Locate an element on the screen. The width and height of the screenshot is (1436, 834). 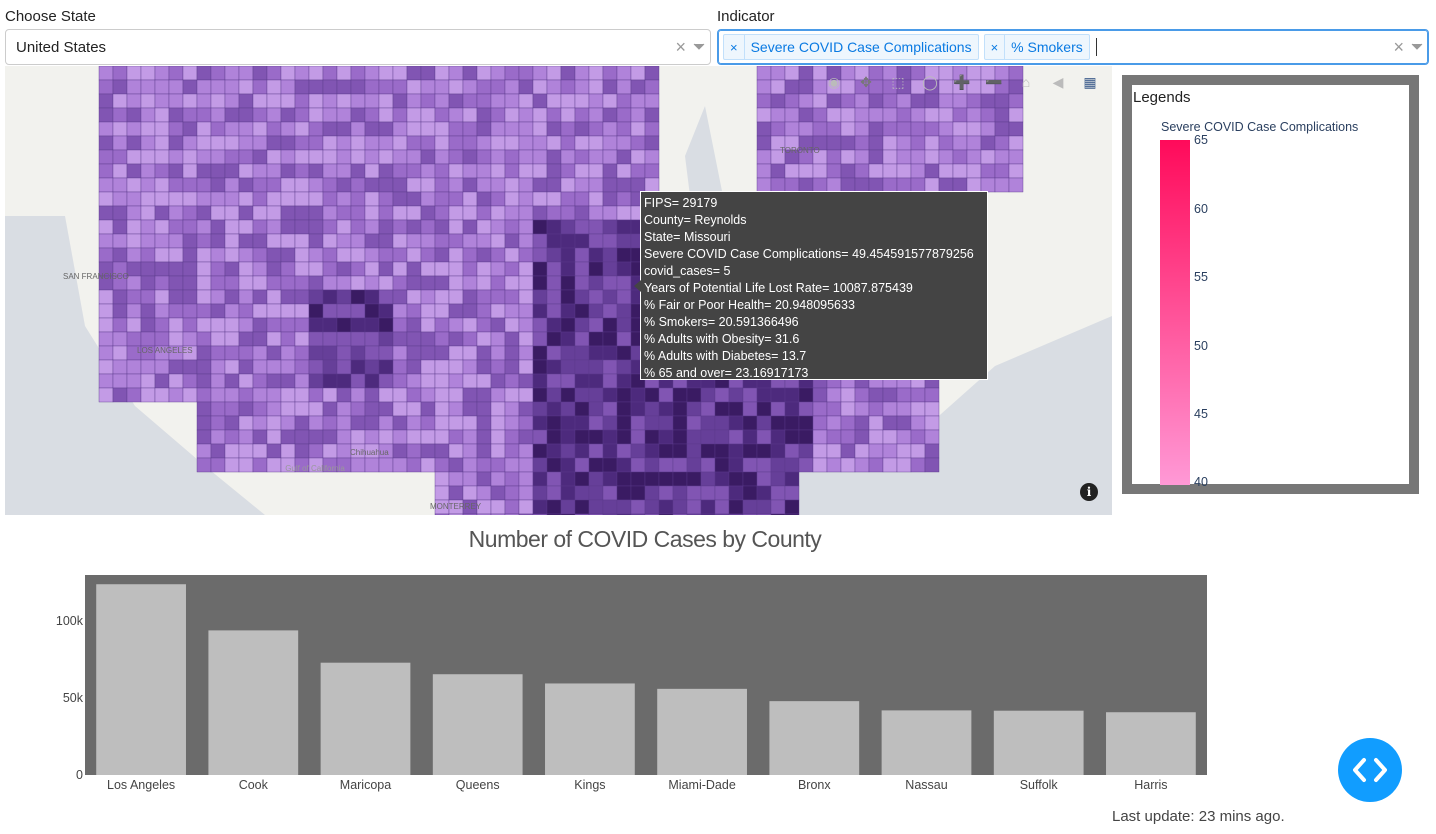
zoom-out-icon: ➖ is located at coordinates (994, 82).